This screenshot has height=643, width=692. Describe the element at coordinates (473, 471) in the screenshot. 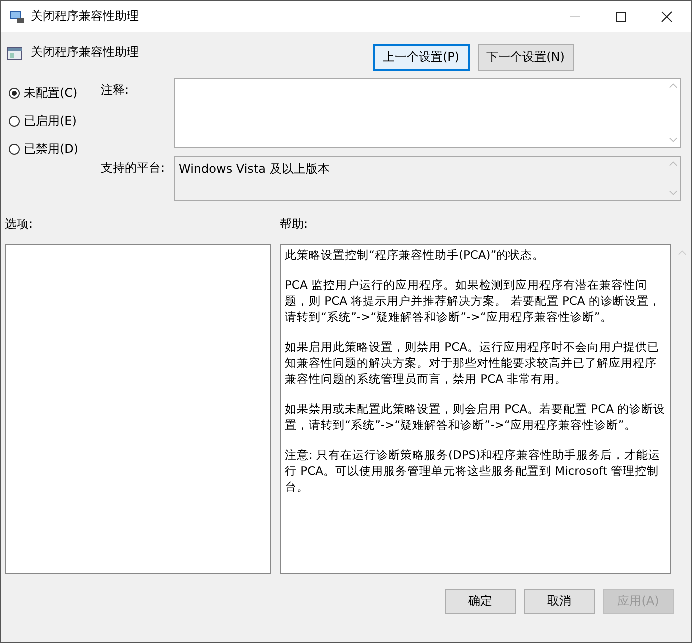

I see `help-paragraph: 注意: 只有在运行诊断策略服务(DPS)和程序兼容性助手服务后，才能运行 PCA。可以使用服务管理单元将这些服务配置到 Microsoft 管理控制台。` at that location.